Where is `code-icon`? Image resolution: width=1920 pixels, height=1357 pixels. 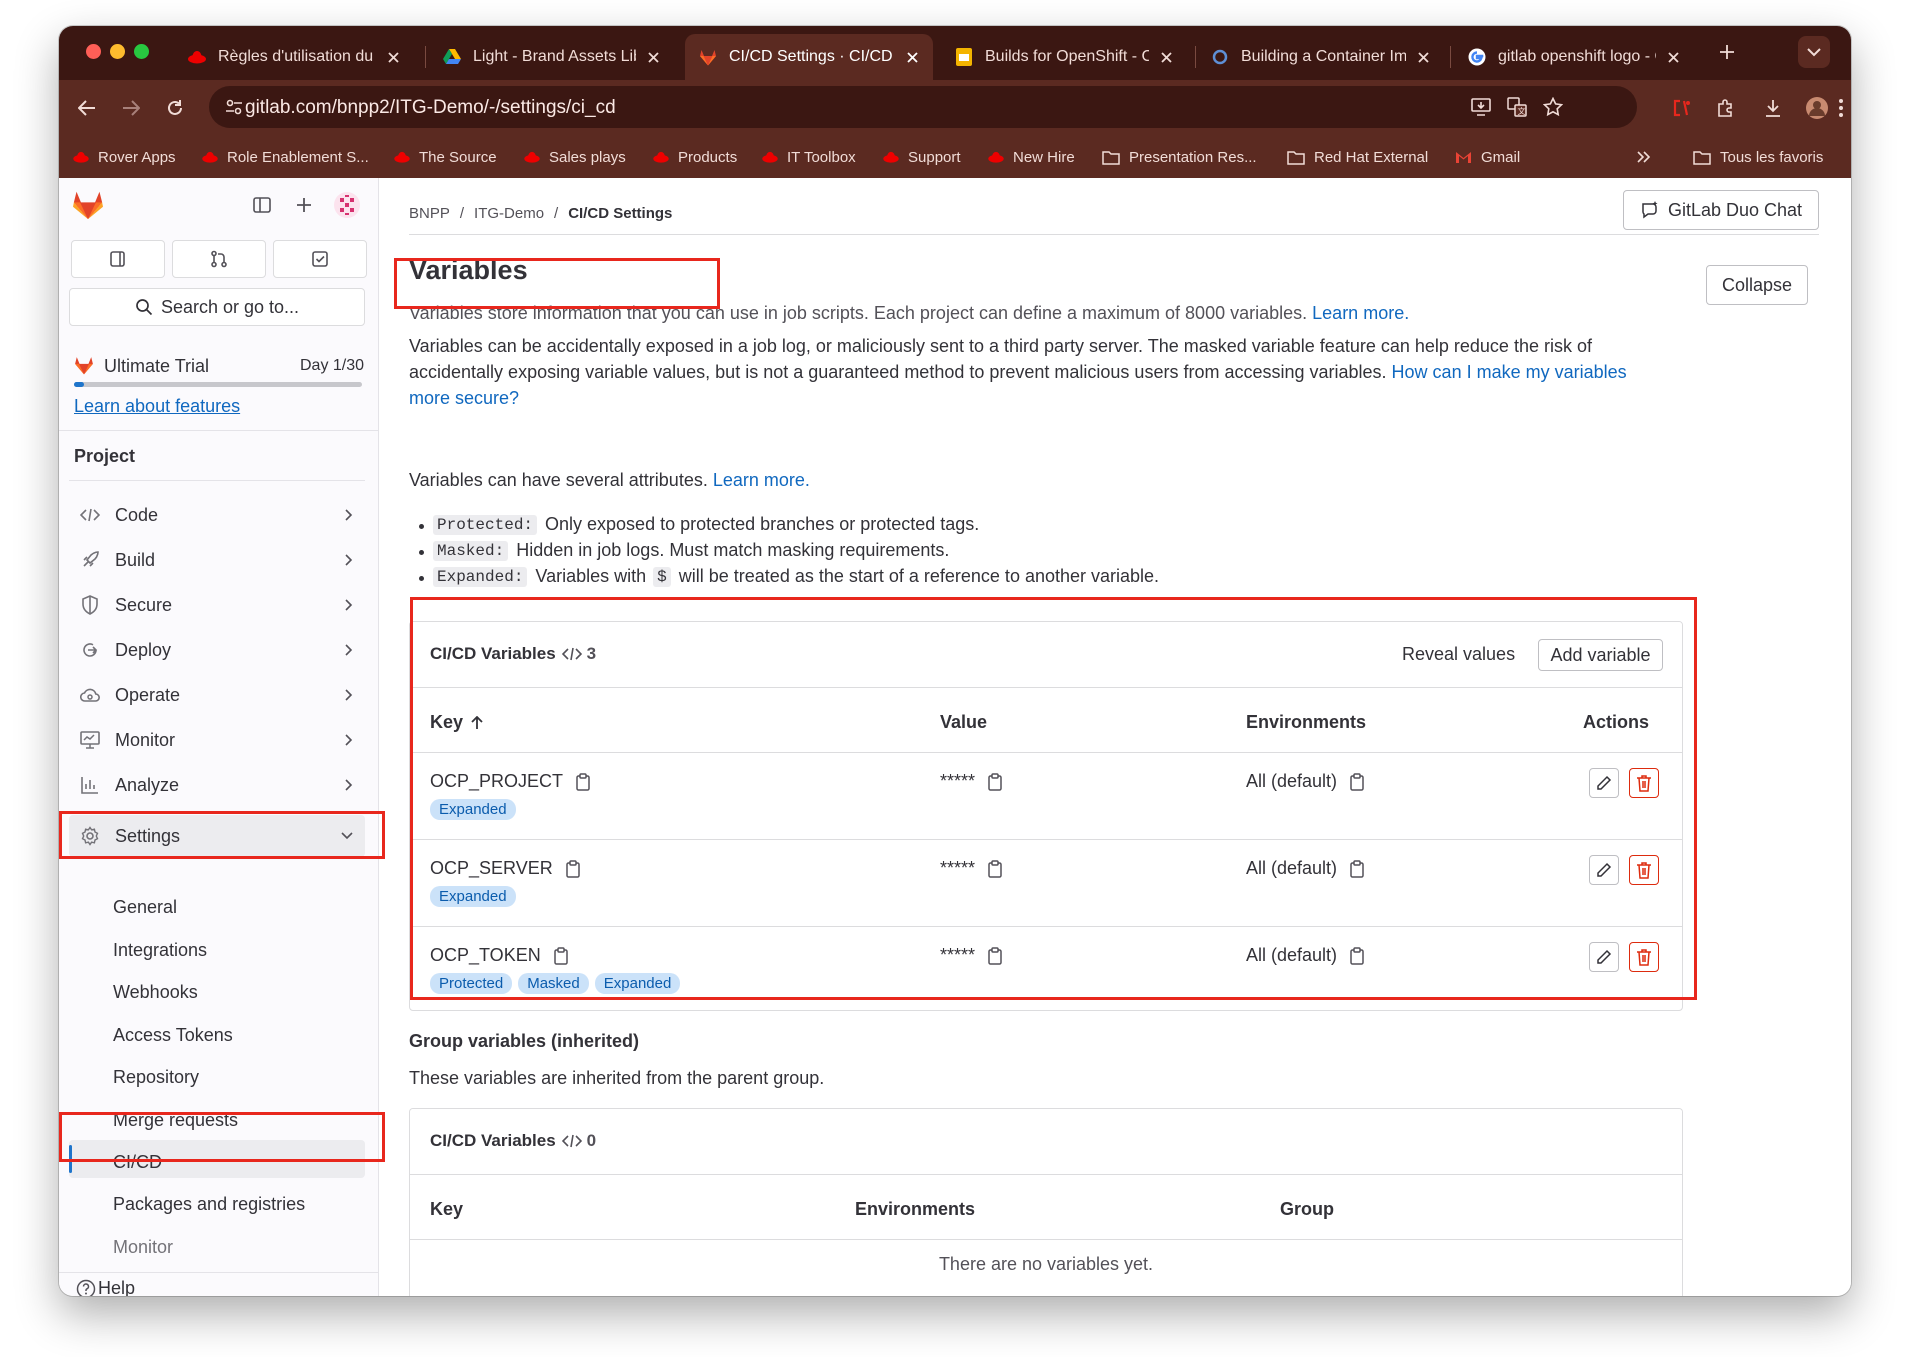 code-icon is located at coordinates (90, 515).